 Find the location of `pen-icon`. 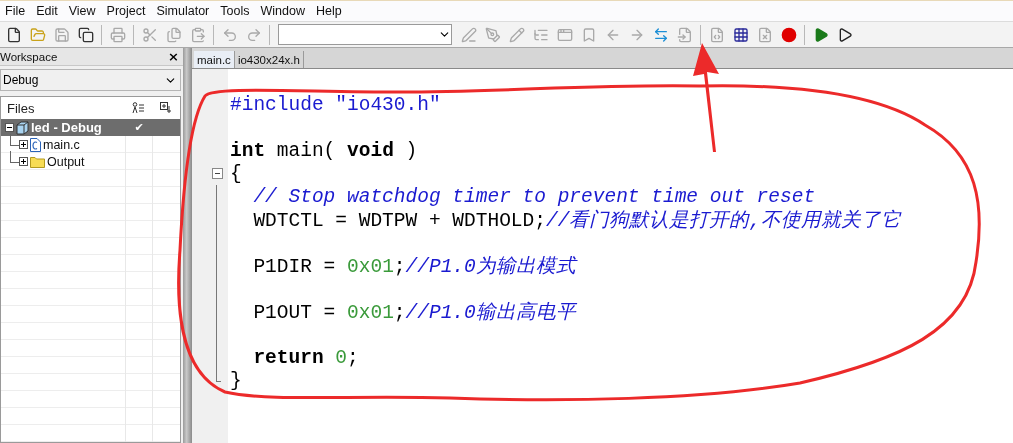

pen-icon is located at coordinates (468, 34).